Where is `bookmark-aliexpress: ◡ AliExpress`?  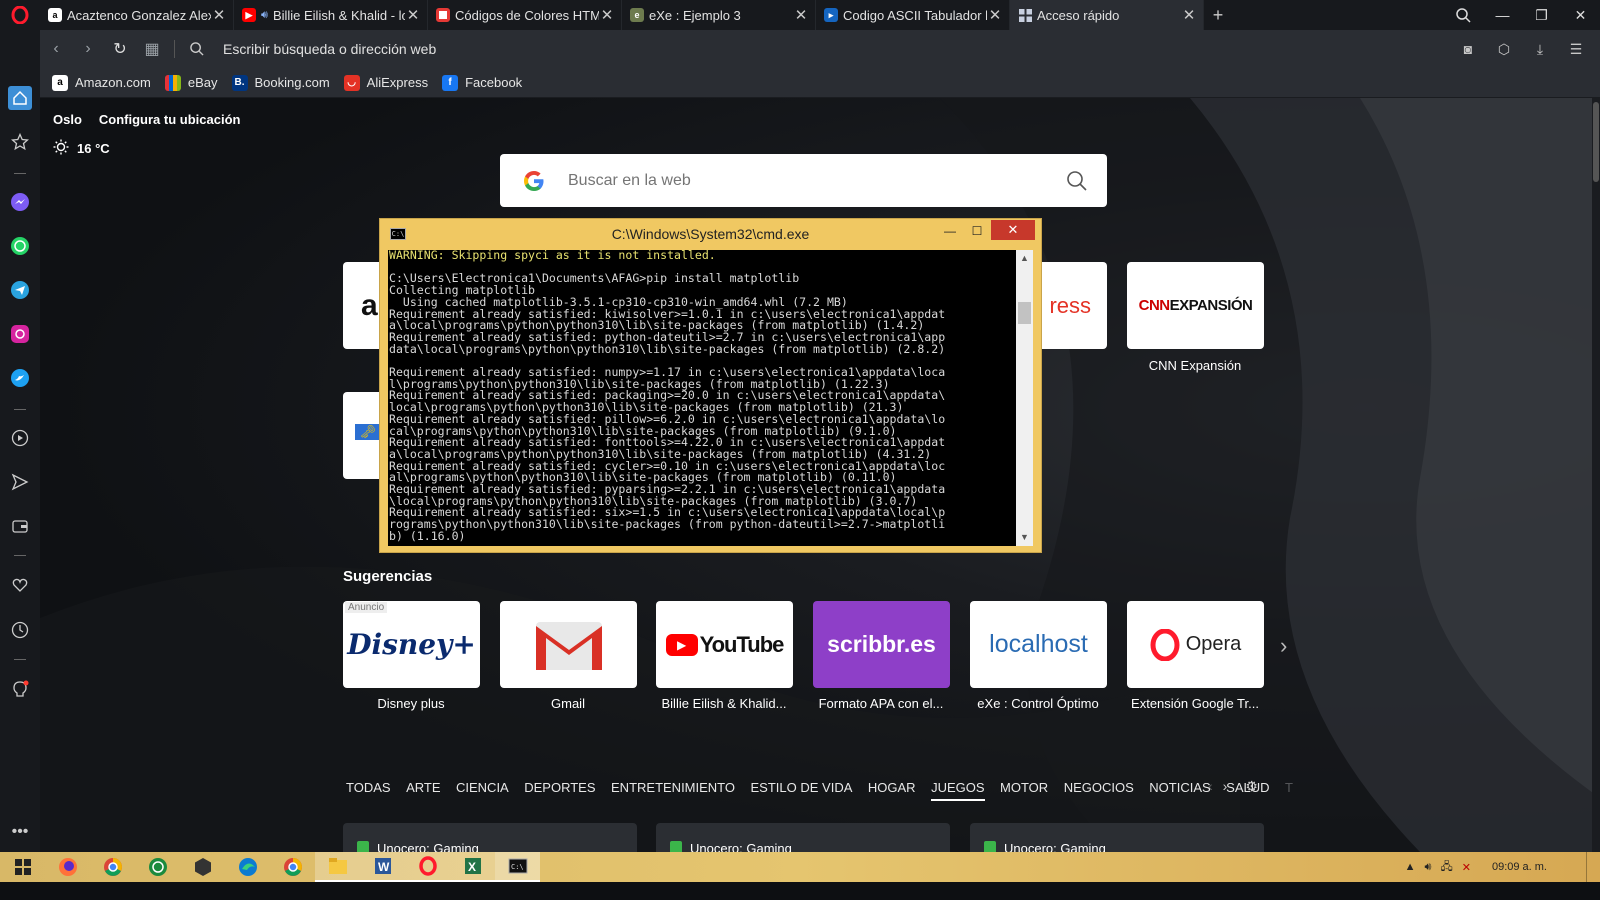 bookmark-aliexpress: ◡ AliExpress is located at coordinates (385, 82).